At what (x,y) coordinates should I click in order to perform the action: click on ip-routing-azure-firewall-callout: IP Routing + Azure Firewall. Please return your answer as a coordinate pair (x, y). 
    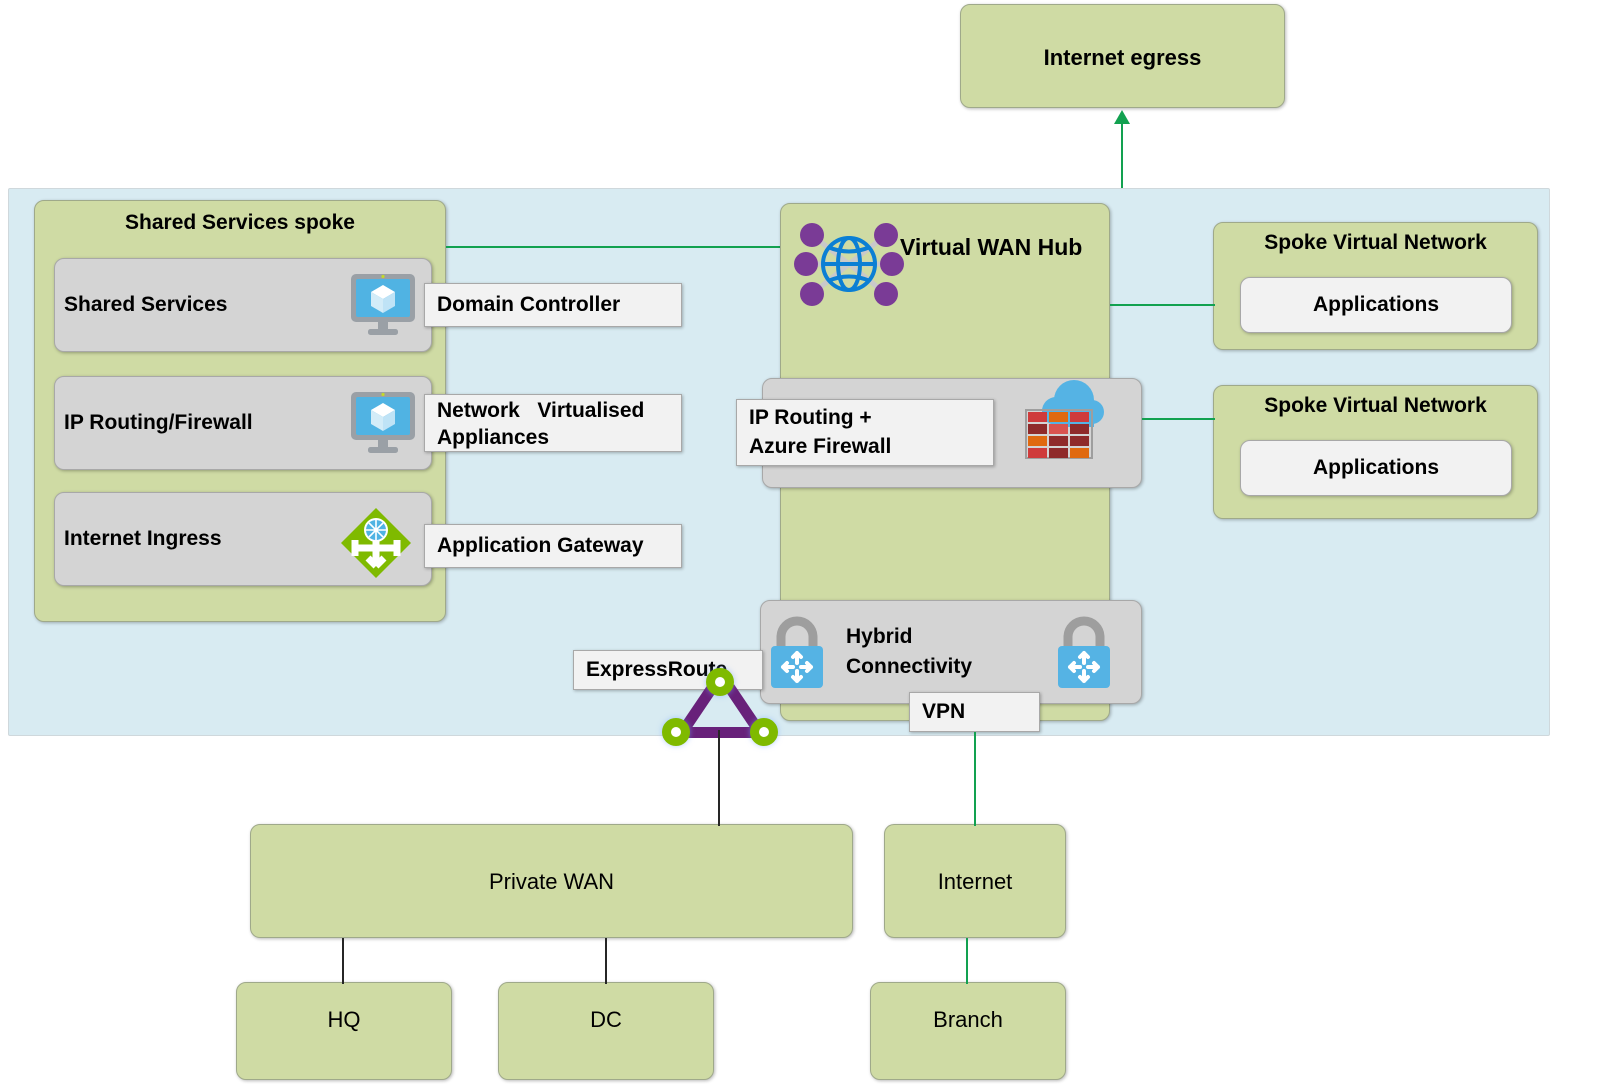
    Looking at the image, I should click on (865, 432).